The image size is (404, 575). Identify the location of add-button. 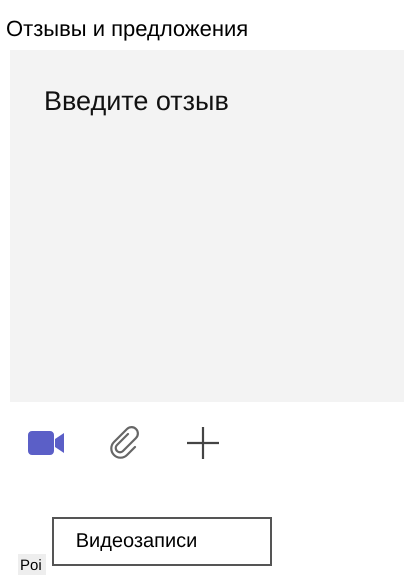
(203, 443).